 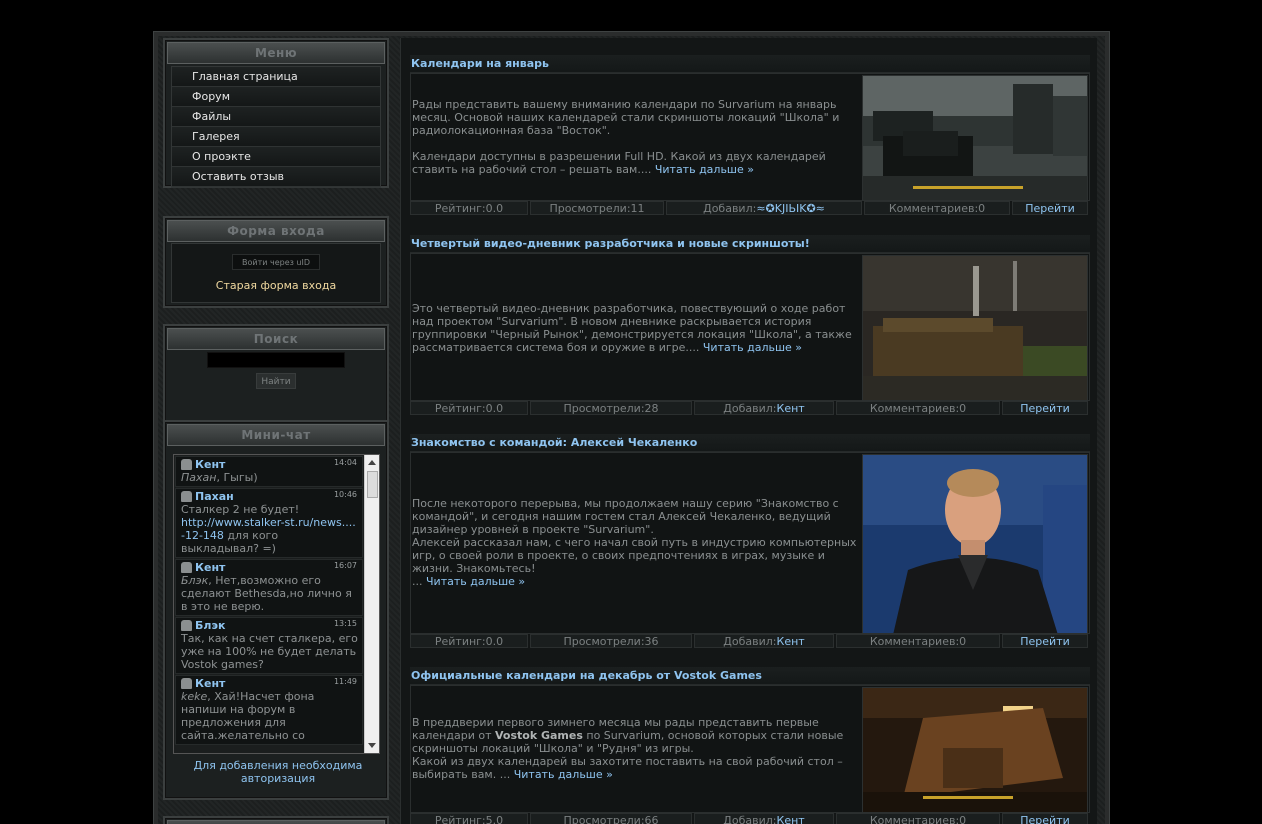 What do you see at coordinates (276, 157) in the screenshot?
I see `menu-item-about: О проэкте` at bounding box center [276, 157].